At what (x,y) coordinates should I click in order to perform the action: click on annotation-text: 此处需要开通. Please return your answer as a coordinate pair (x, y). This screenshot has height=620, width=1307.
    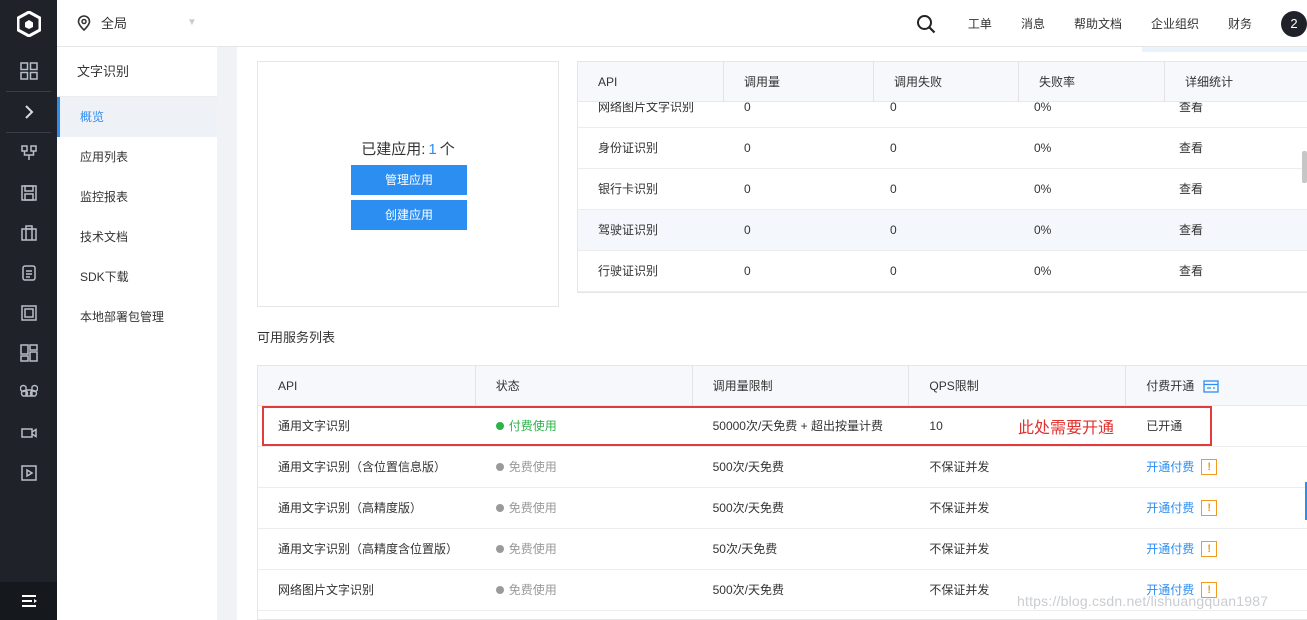
    Looking at the image, I should click on (1066, 428).